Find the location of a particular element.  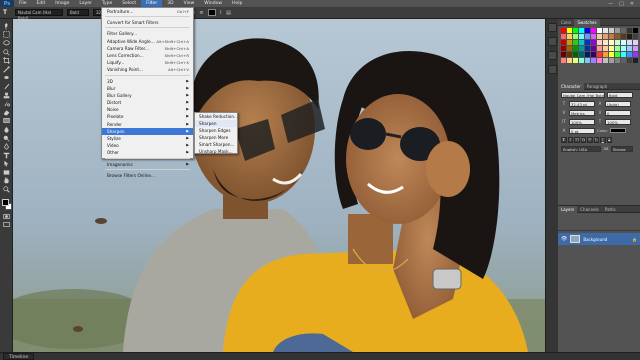

character-leading-field: (Auto) is located at coordinates (618, 103).